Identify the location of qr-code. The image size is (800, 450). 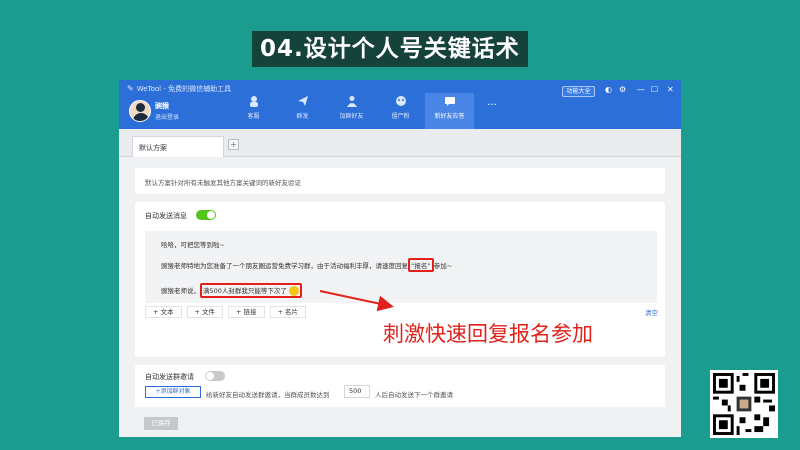
(744, 404).